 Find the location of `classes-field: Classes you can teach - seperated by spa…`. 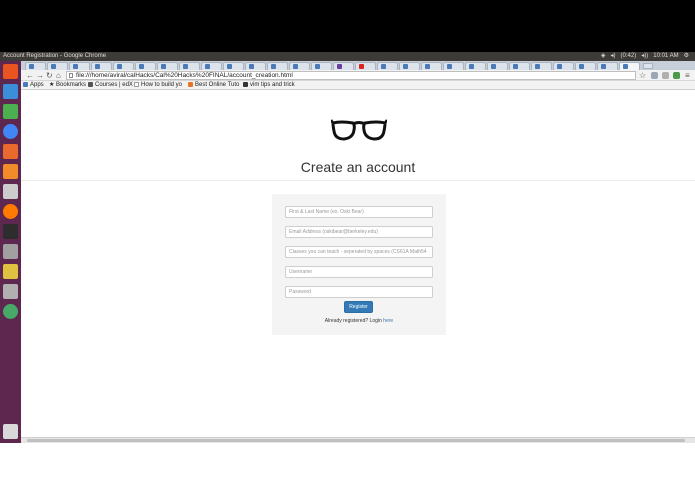

classes-field: Classes you can teach - seperated by spa… is located at coordinates (359, 252).